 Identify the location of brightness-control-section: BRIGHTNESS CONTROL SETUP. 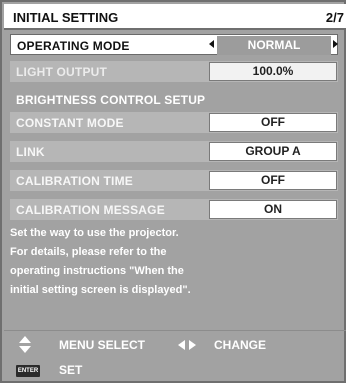
(174, 99).